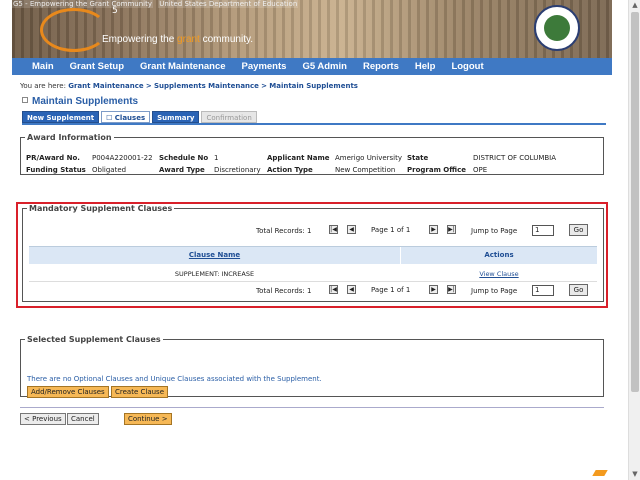  What do you see at coordinates (499, 274) in the screenshot?
I see `view-clause-link: View Clause` at bounding box center [499, 274].